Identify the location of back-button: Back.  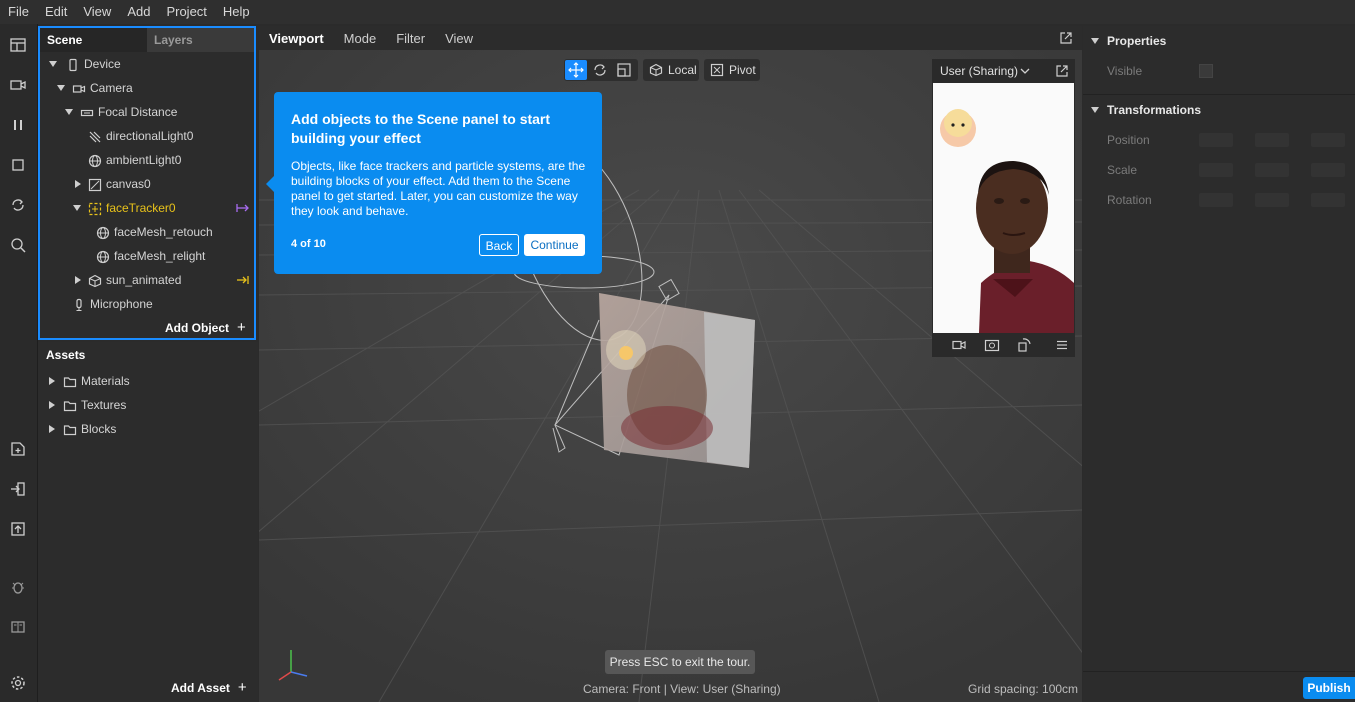
(499, 245).